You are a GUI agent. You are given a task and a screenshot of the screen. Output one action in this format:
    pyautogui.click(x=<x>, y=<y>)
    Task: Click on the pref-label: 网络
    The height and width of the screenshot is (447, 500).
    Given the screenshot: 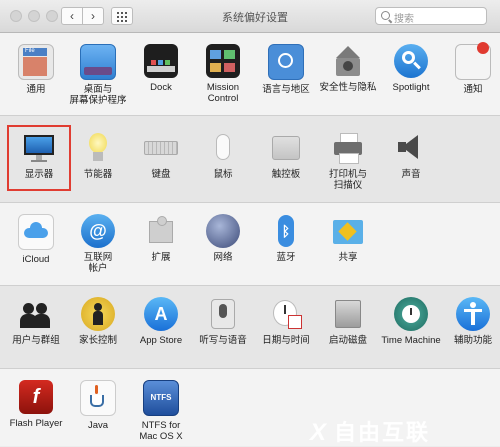 What is the action you would take?
    pyautogui.click(x=223, y=257)
    